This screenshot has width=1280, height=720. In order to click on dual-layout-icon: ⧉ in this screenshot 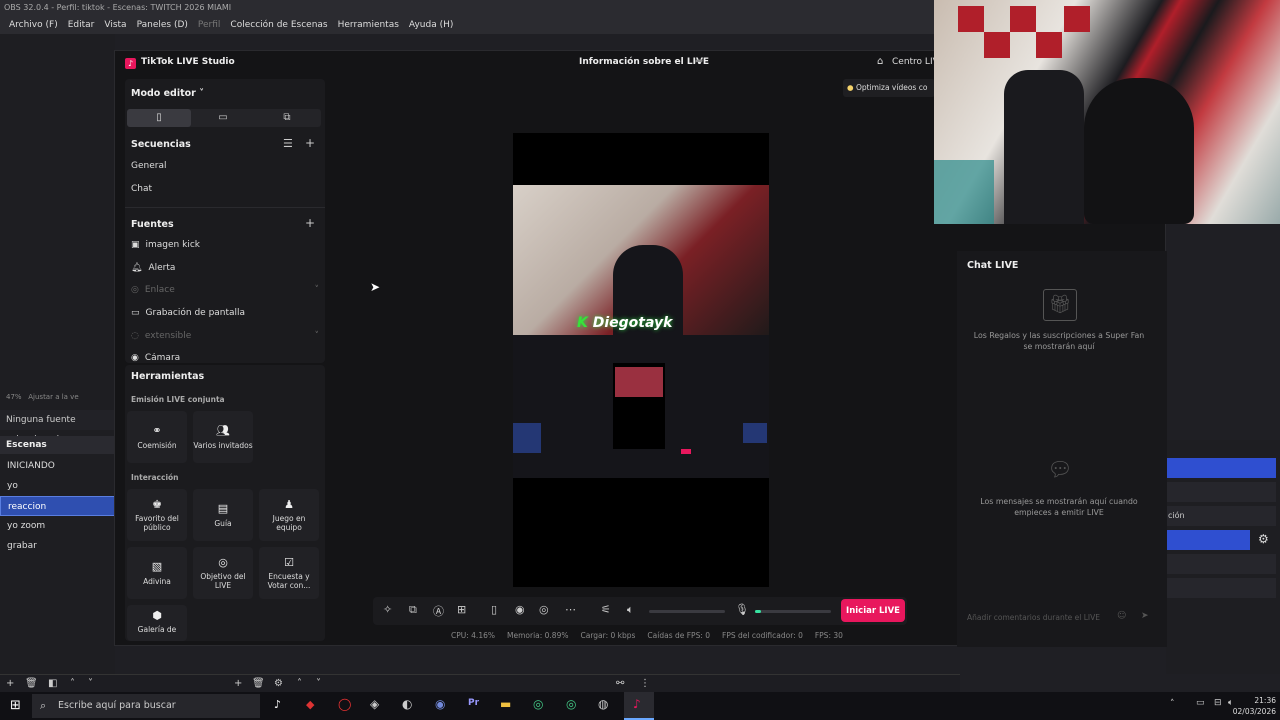, I will do `click(287, 118)`.